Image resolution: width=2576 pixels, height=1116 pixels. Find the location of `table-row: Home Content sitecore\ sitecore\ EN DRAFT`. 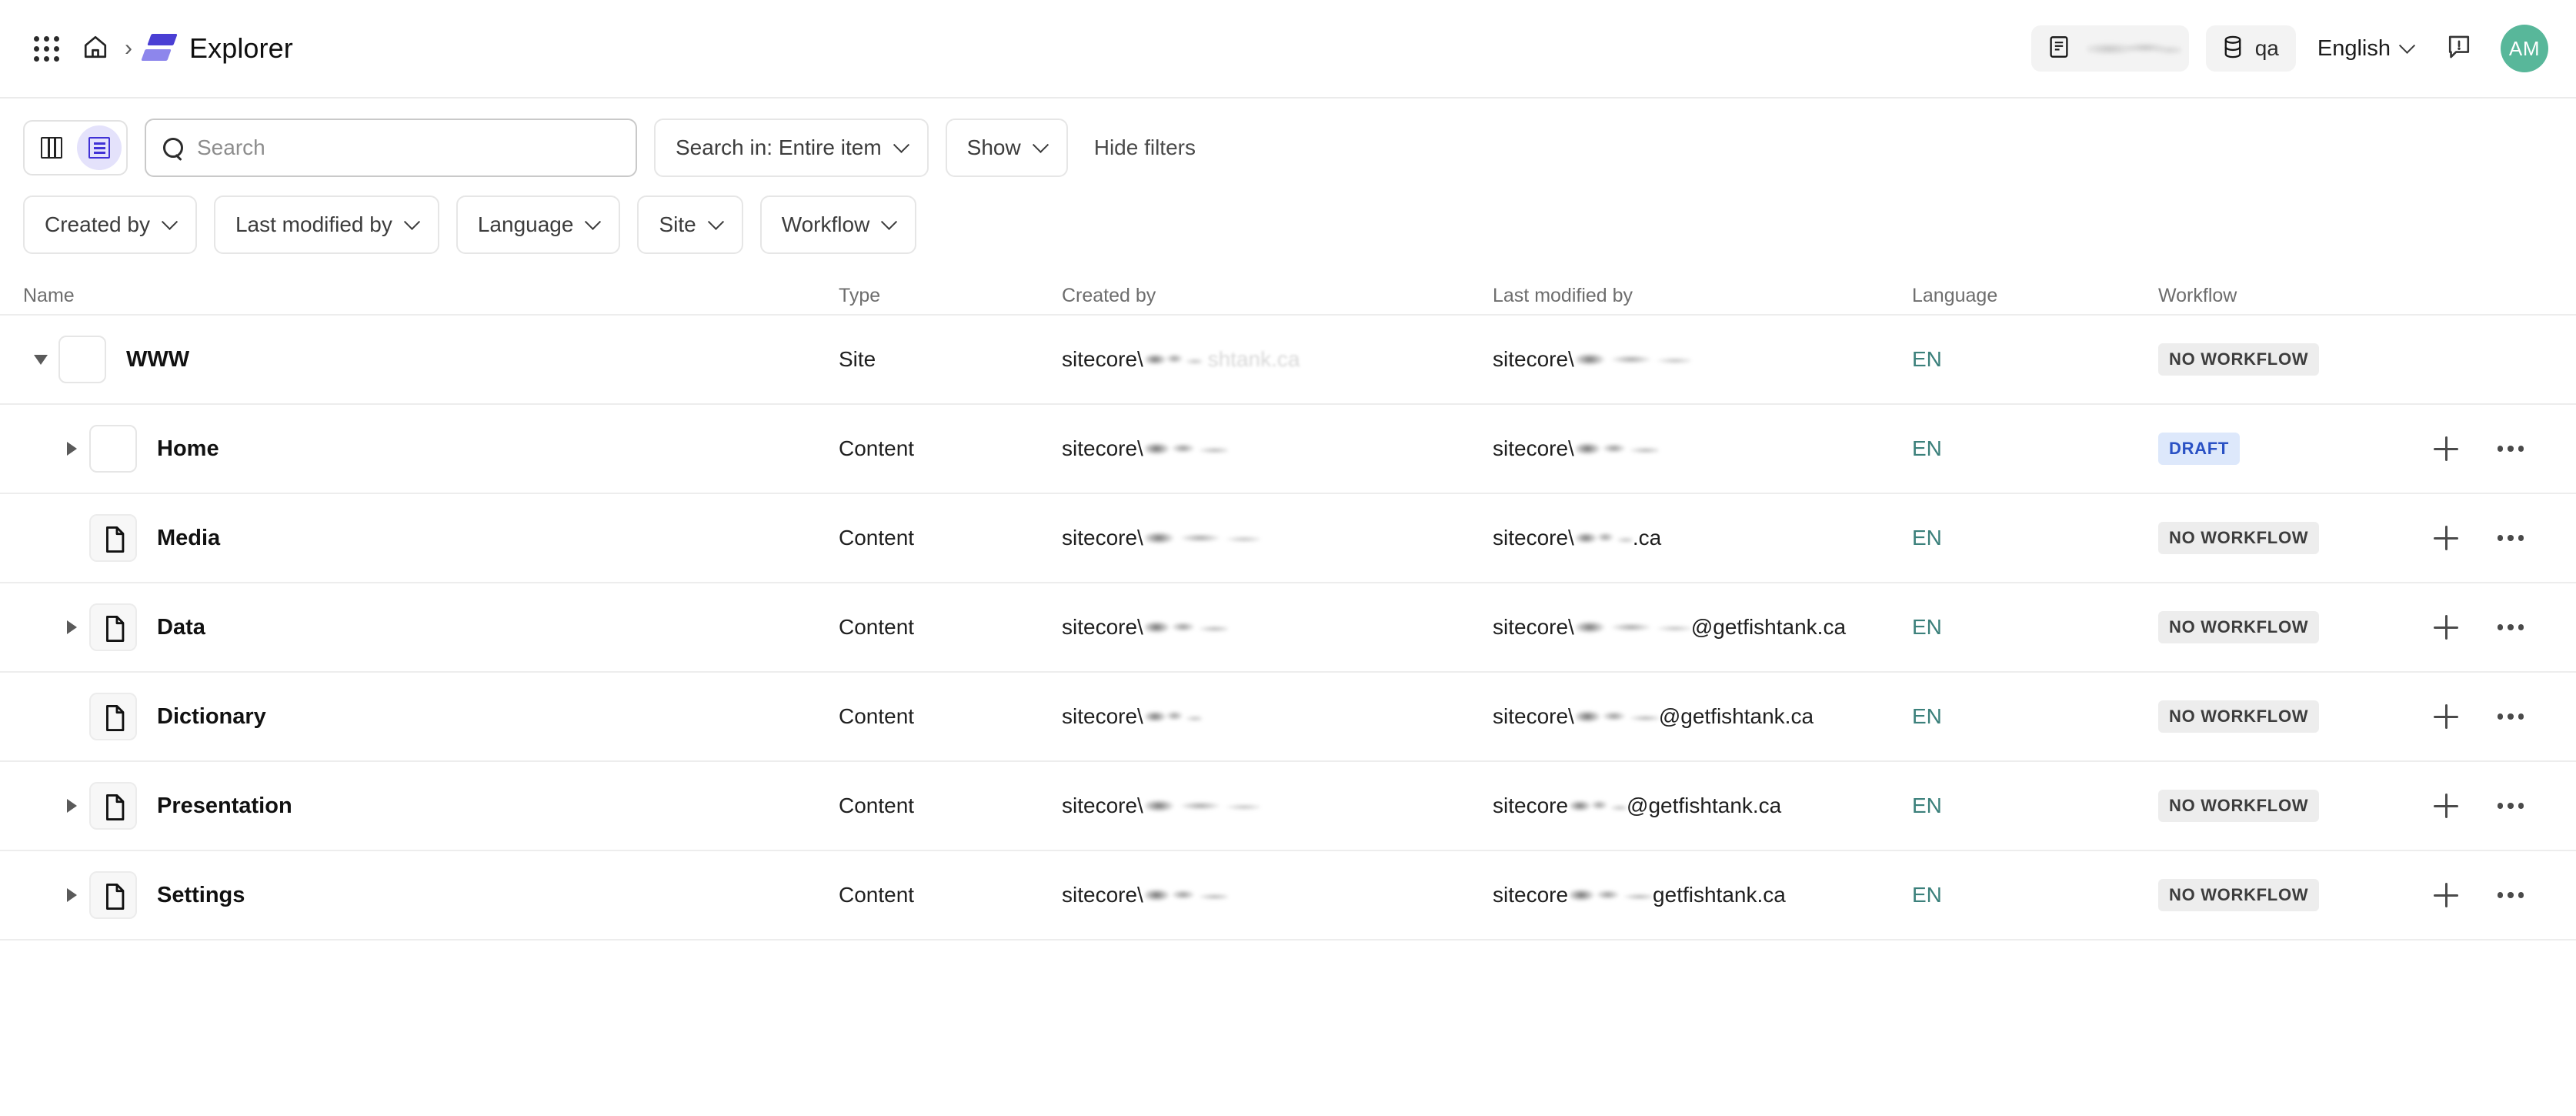

table-row: Home Content sitecore\ sitecore\ EN DRAFT is located at coordinates (1288, 450).